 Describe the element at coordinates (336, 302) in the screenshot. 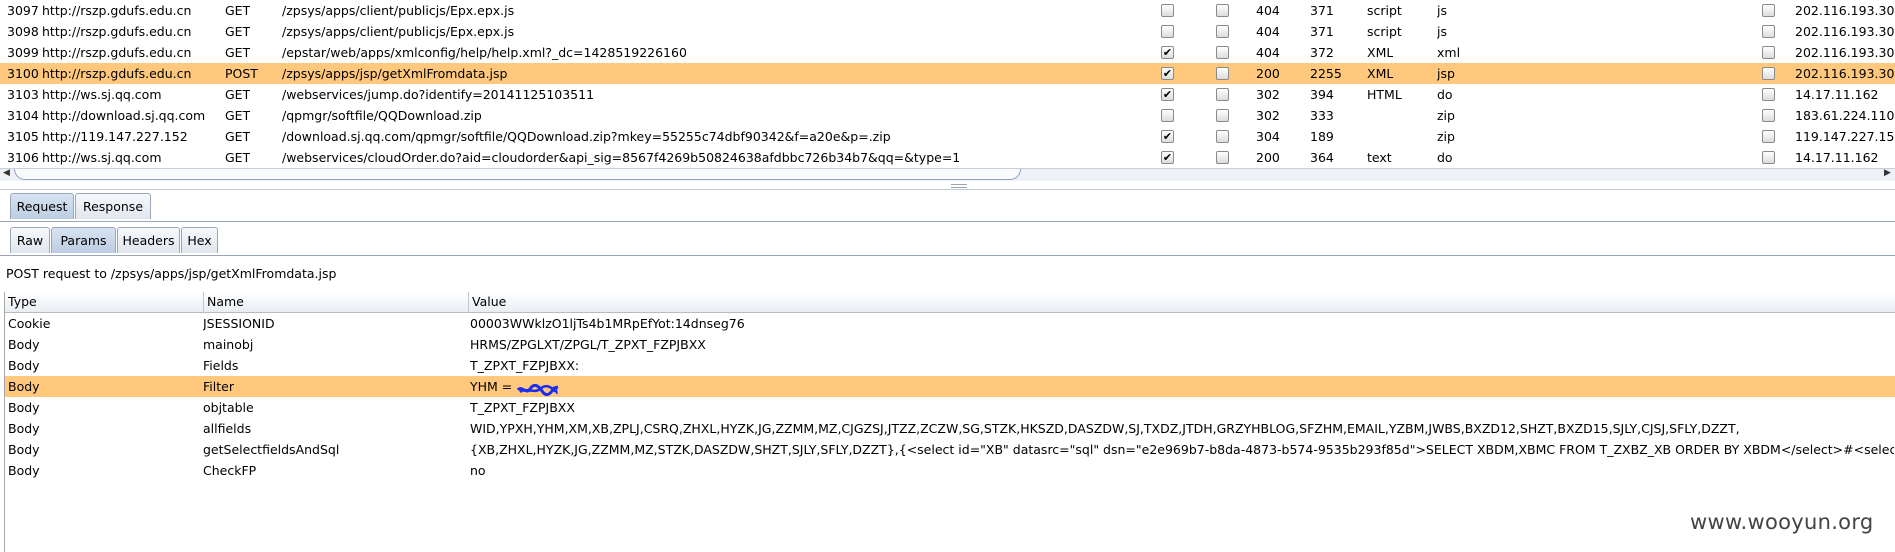

I see `column-header-name: Name` at that location.